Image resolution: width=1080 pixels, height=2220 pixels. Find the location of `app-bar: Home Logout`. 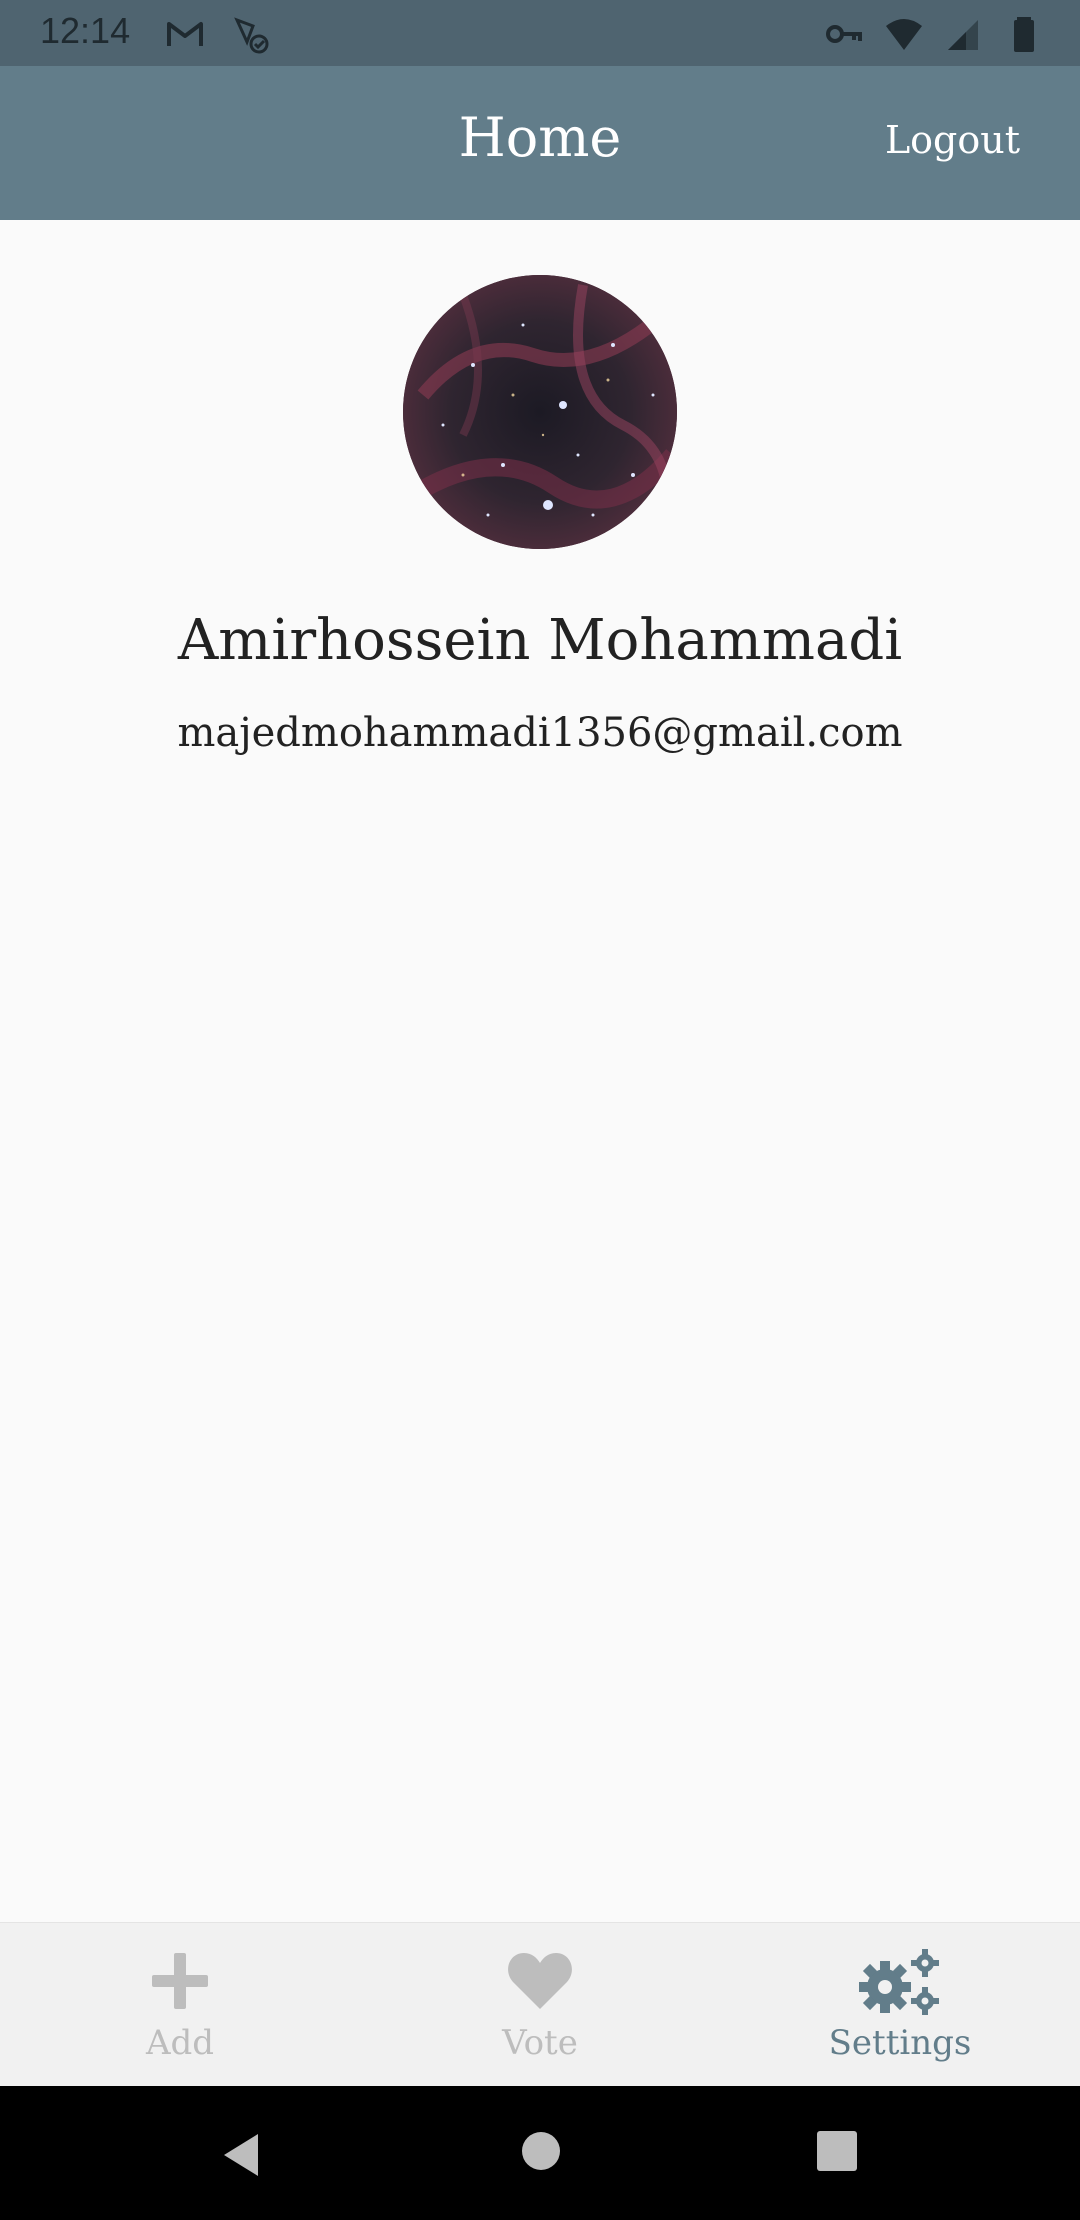

app-bar: Home Logout is located at coordinates (540, 143).